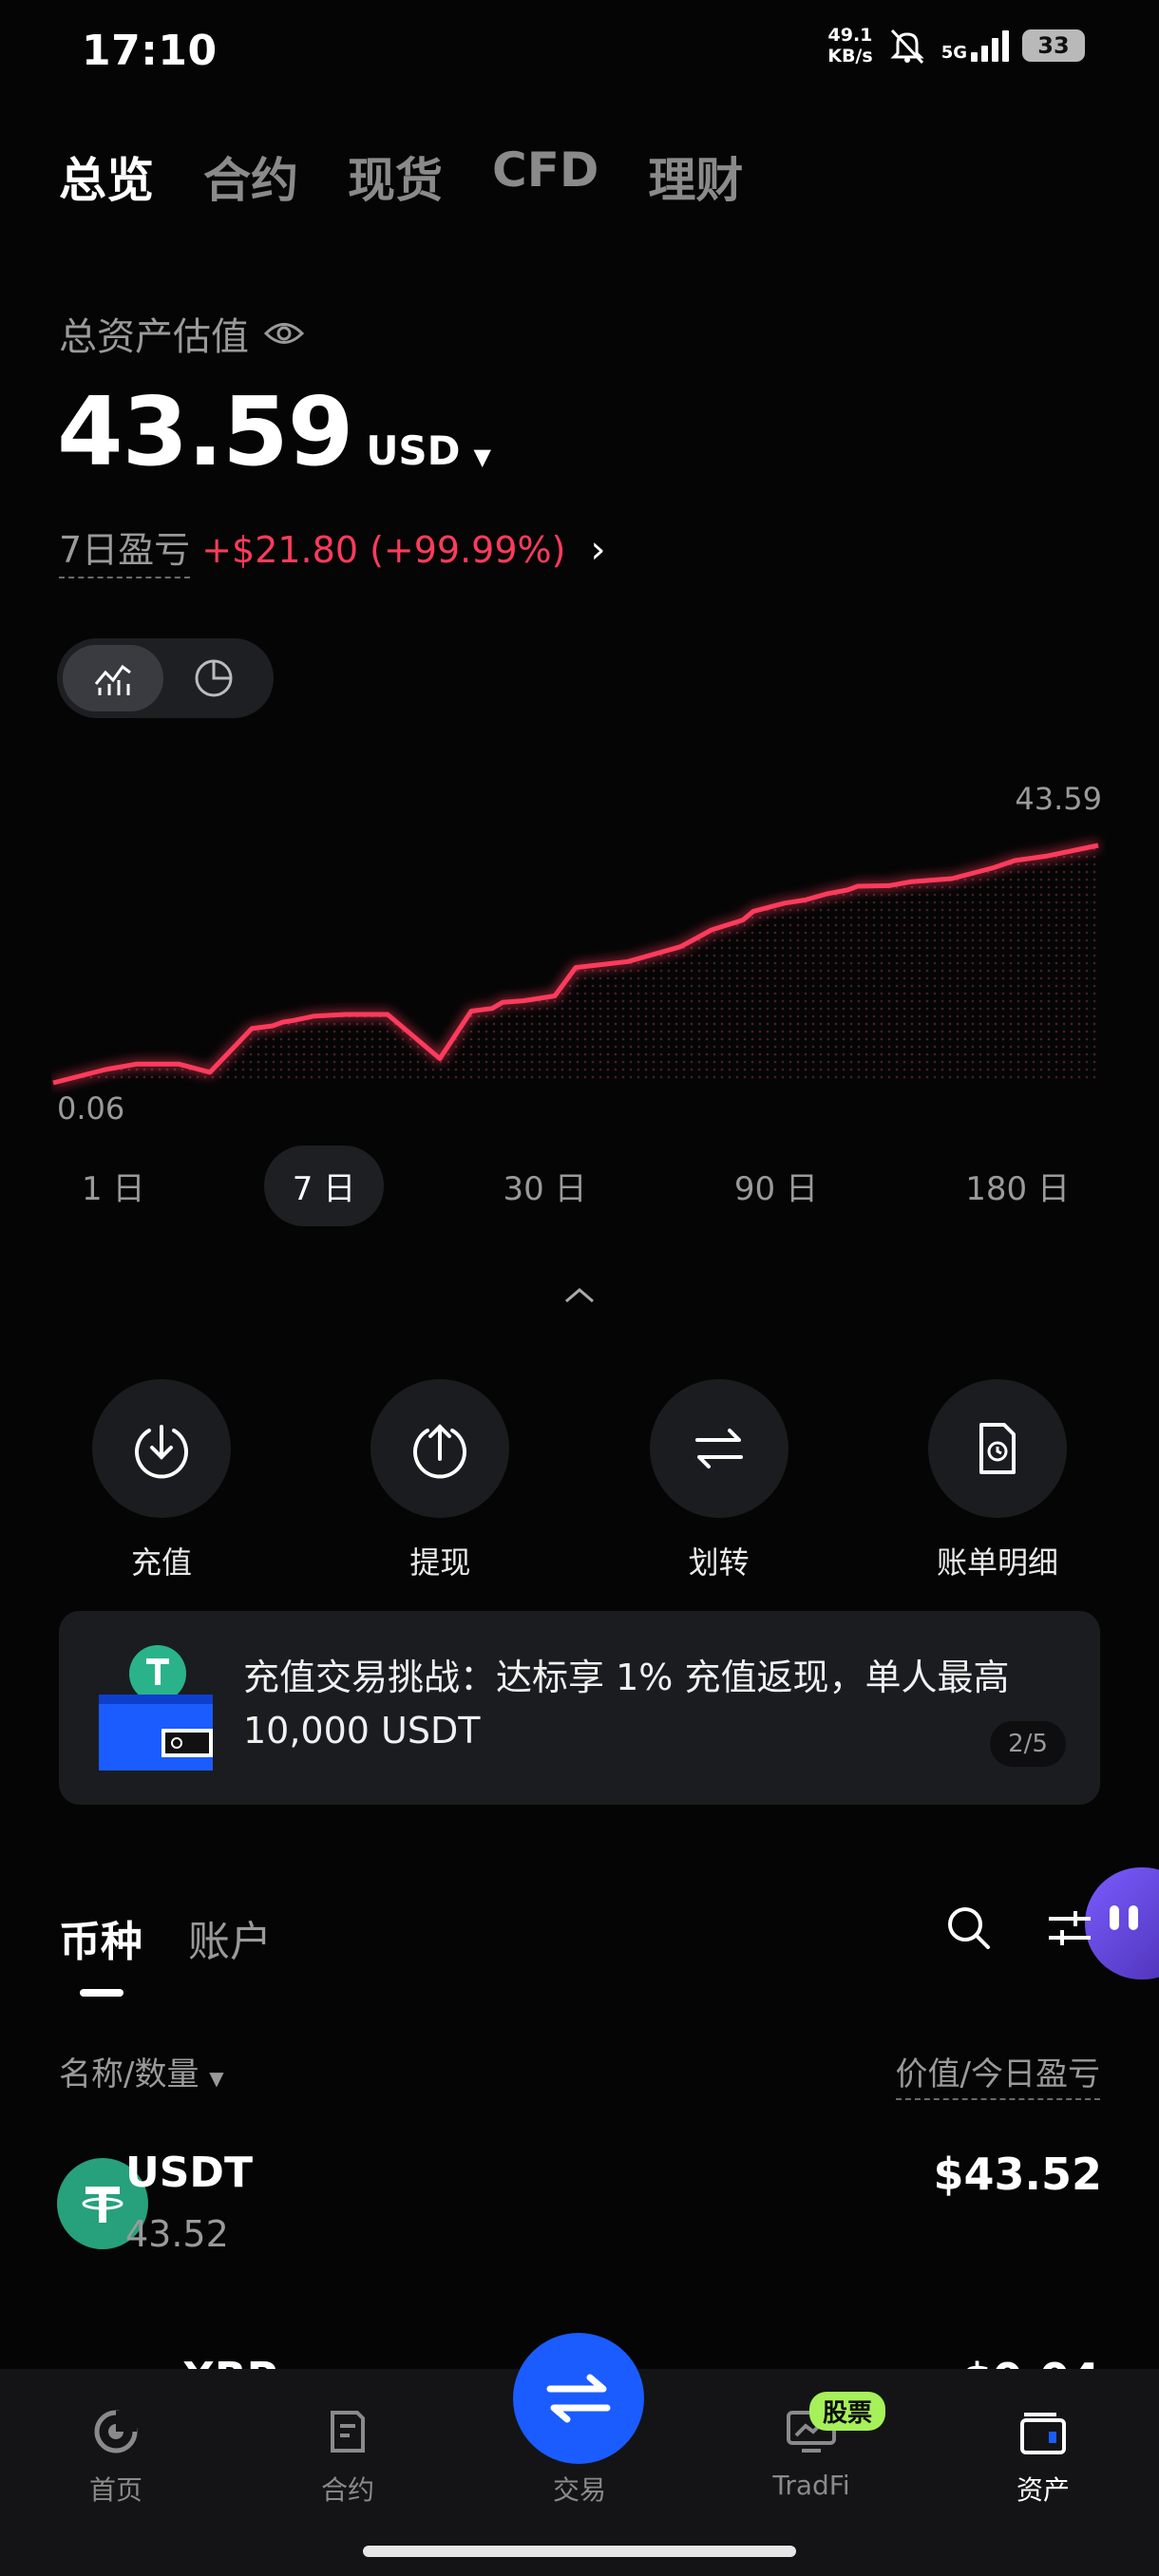 The width and height of the screenshot is (1159, 2576). What do you see at coordinates (1017, 1186) in the screenshot?
I see `range-180d: 180 日` at bounding box center [1017, 1186].